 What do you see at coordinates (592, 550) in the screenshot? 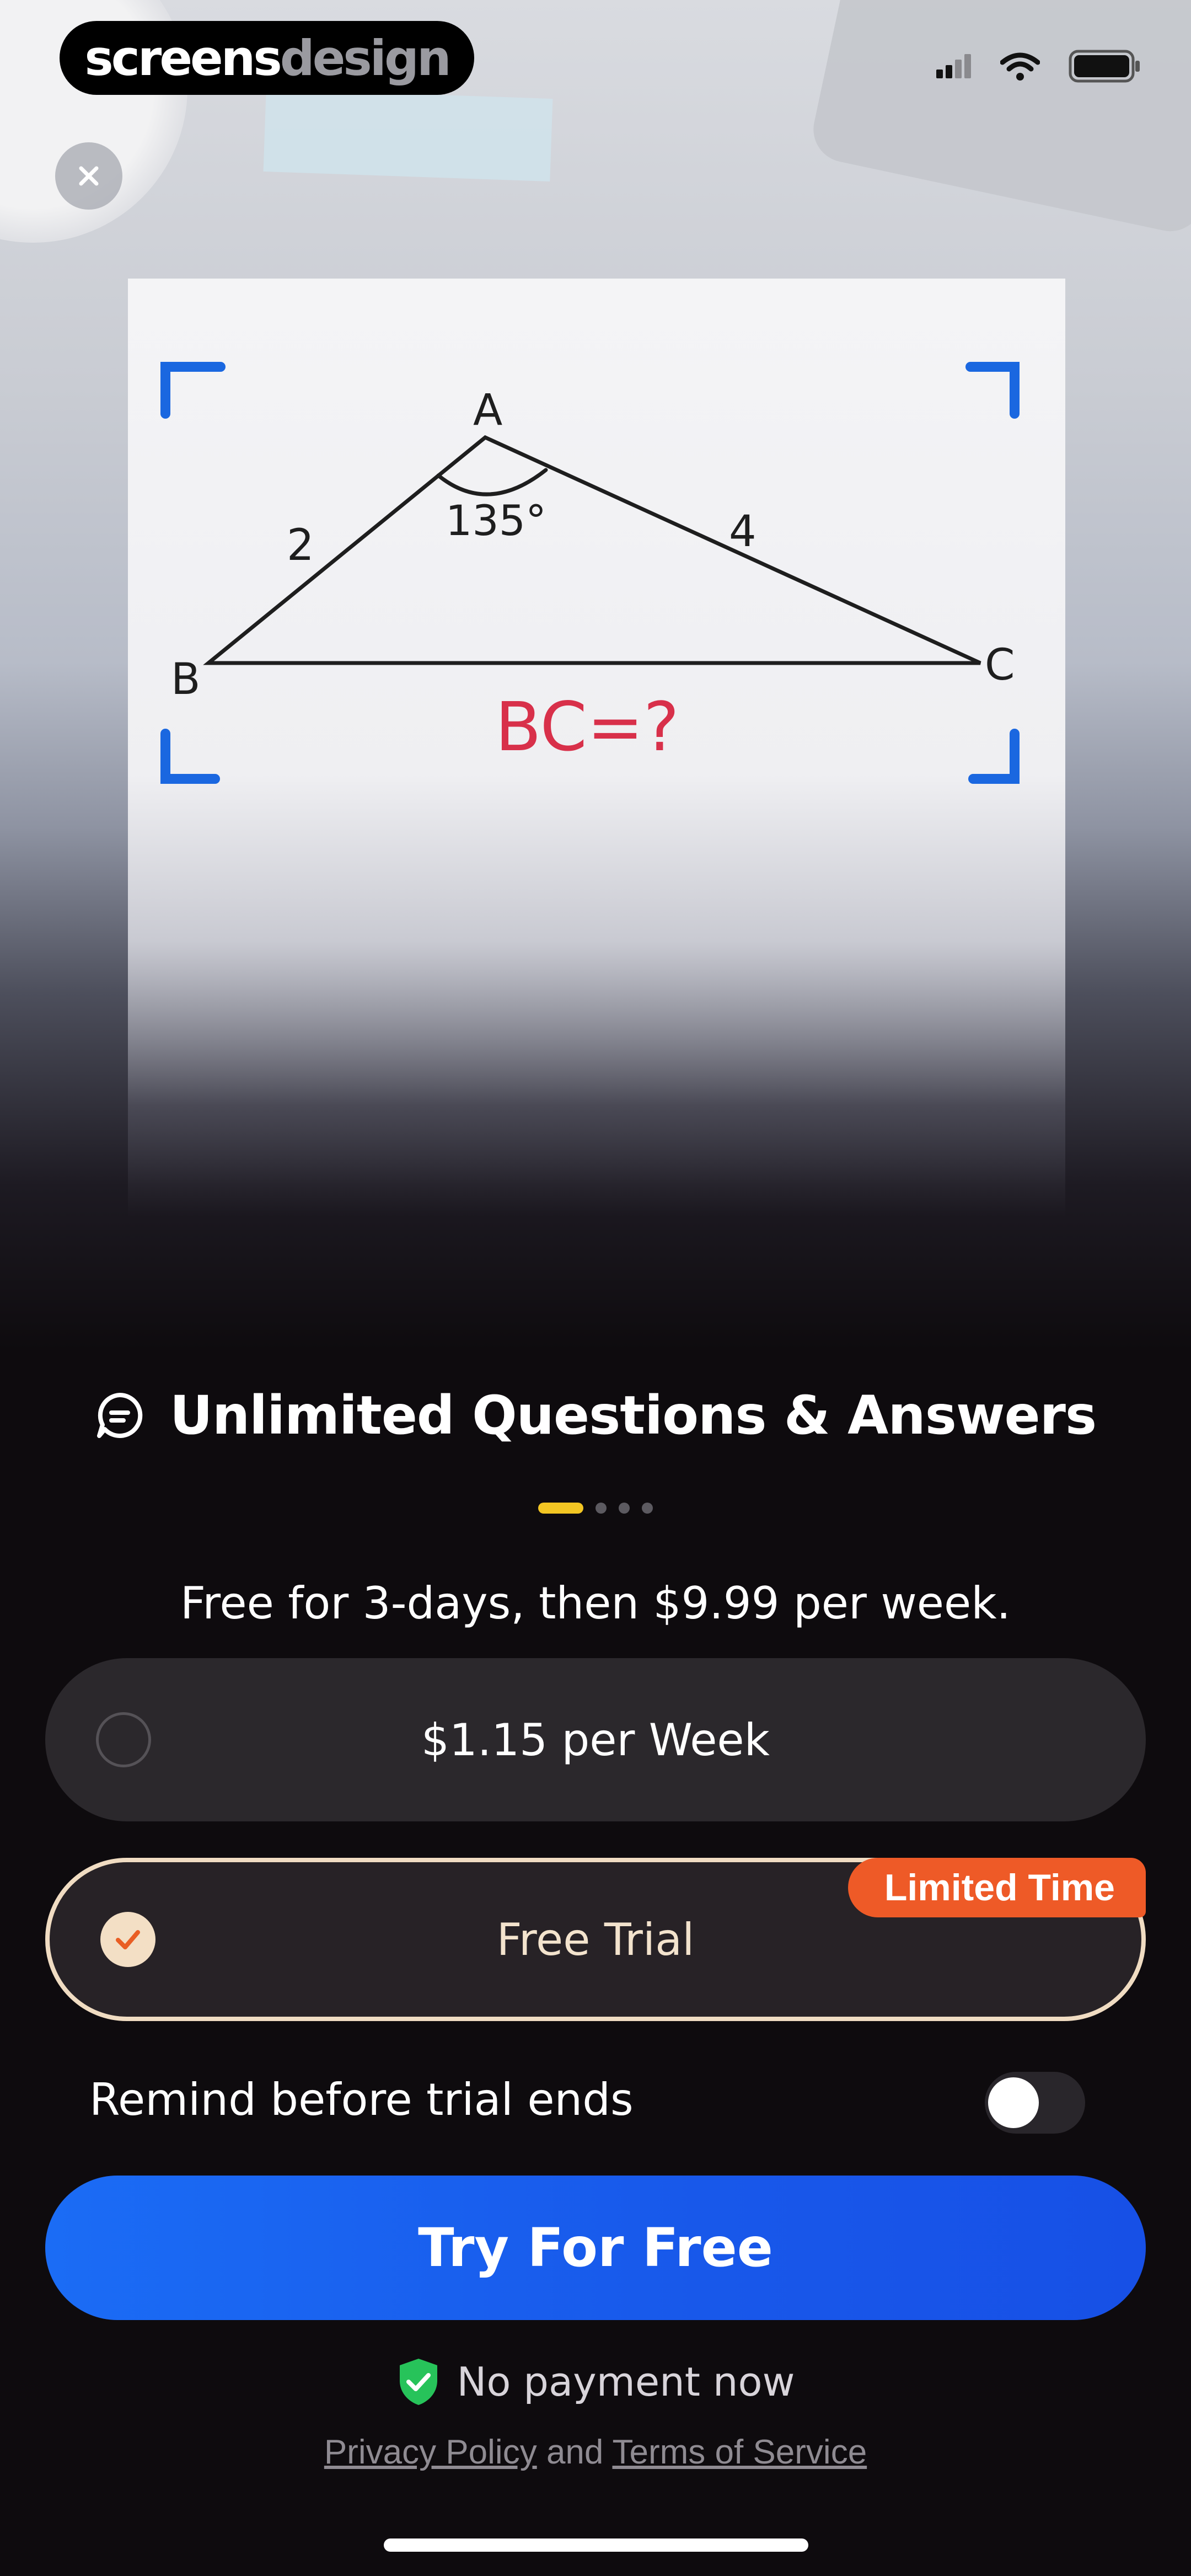
I see `triangle` at bounding box center [592, 550].